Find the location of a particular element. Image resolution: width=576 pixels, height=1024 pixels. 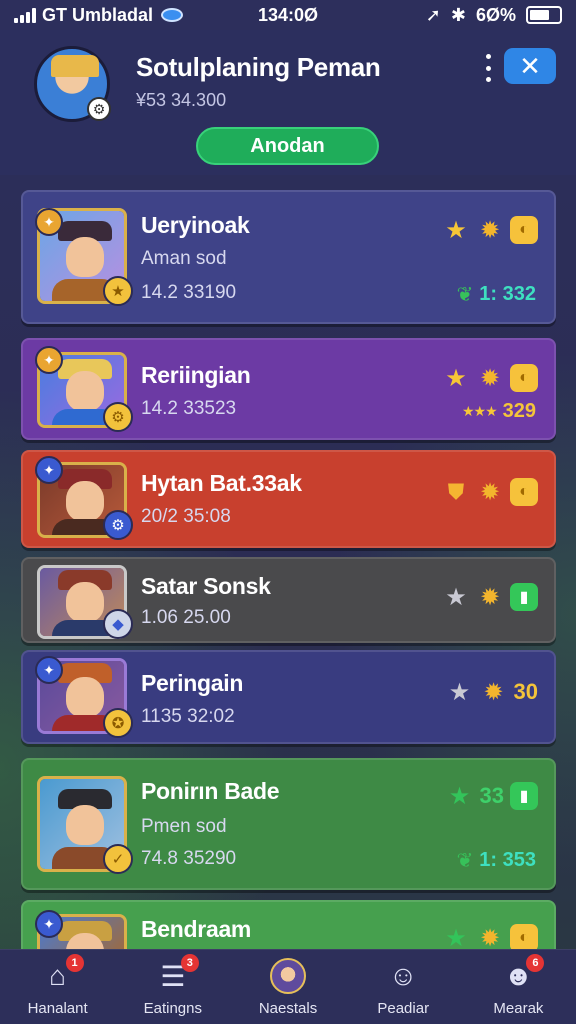

item-metric: ❦ 1: 353 is located at coordinates (496, 860).